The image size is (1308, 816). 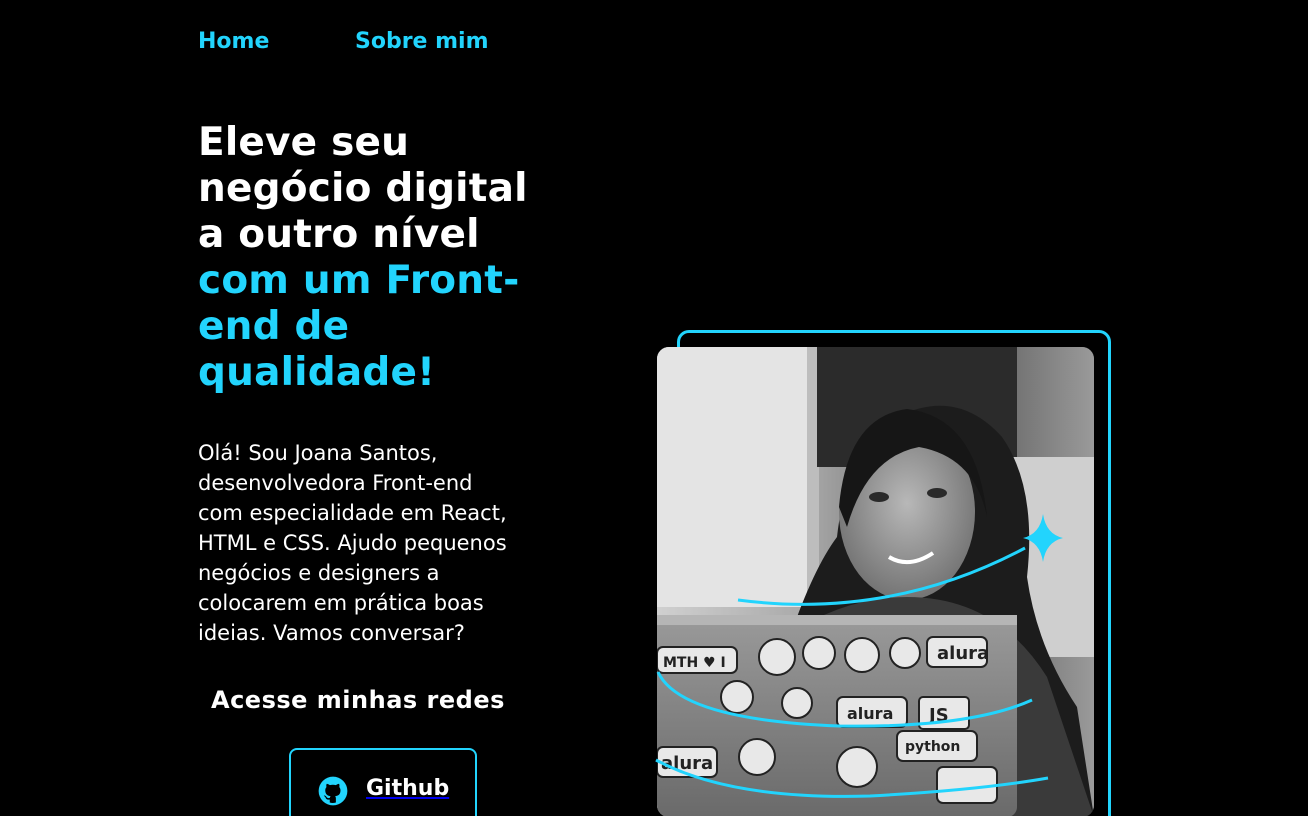 What do you see at coordinates (359, 280) in the screenshot?
I see `headline-highlight-line: com um Front-` at bounding box center [359, 280].